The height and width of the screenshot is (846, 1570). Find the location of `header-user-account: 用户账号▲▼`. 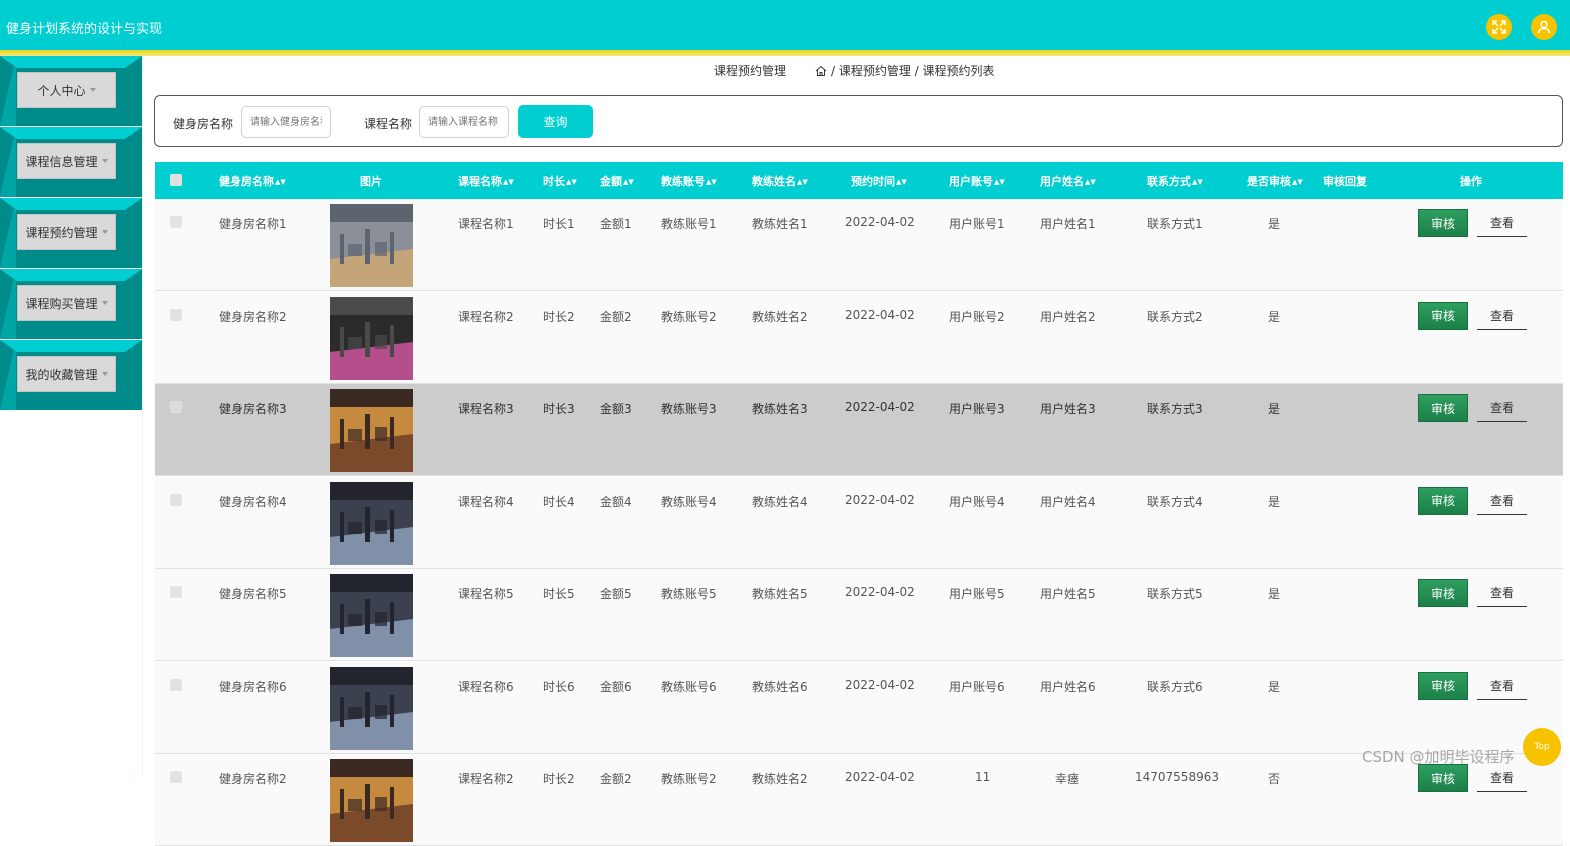

header-user-account: 用户账号▲▼ is located at coordinates (977, 181).